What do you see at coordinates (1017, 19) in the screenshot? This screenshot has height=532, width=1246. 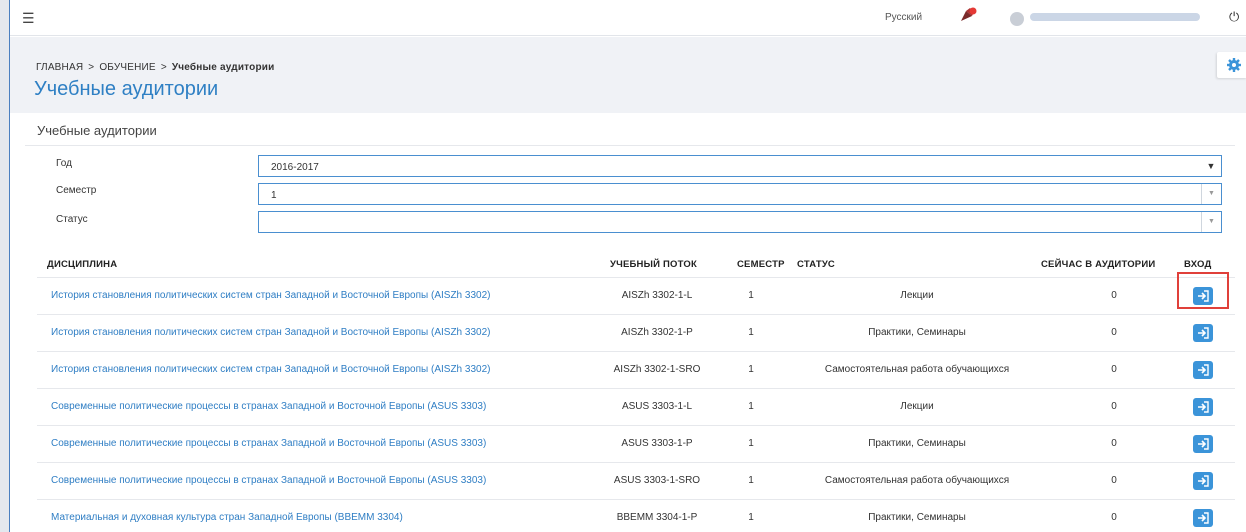 I see `avatar` at bounding box center [1017, 19].